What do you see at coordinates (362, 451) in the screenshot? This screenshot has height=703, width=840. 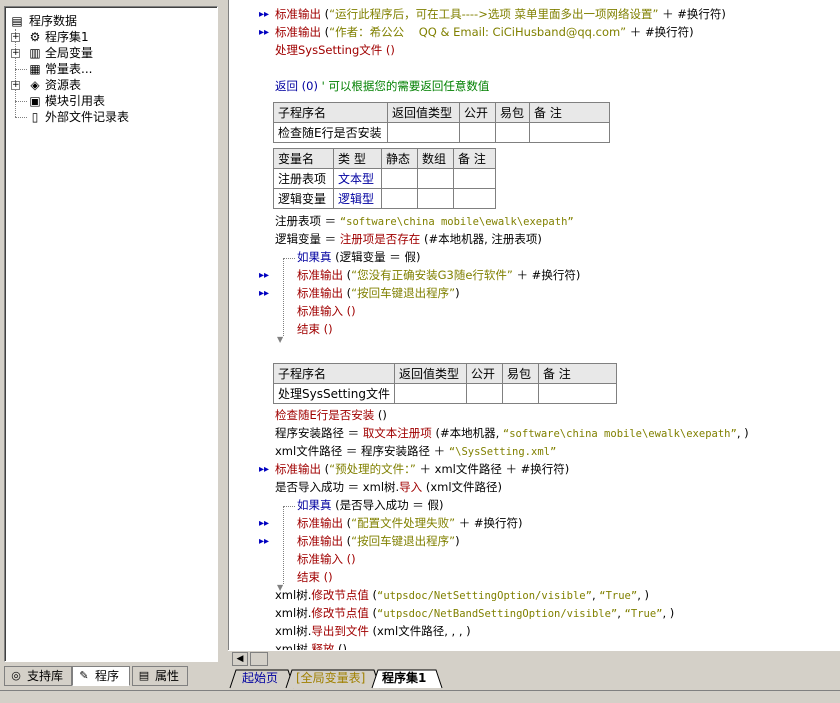 I see `code-text: xml文件路径 ＝ 程序安装路径 ＋` at bounding box center [362, 451].